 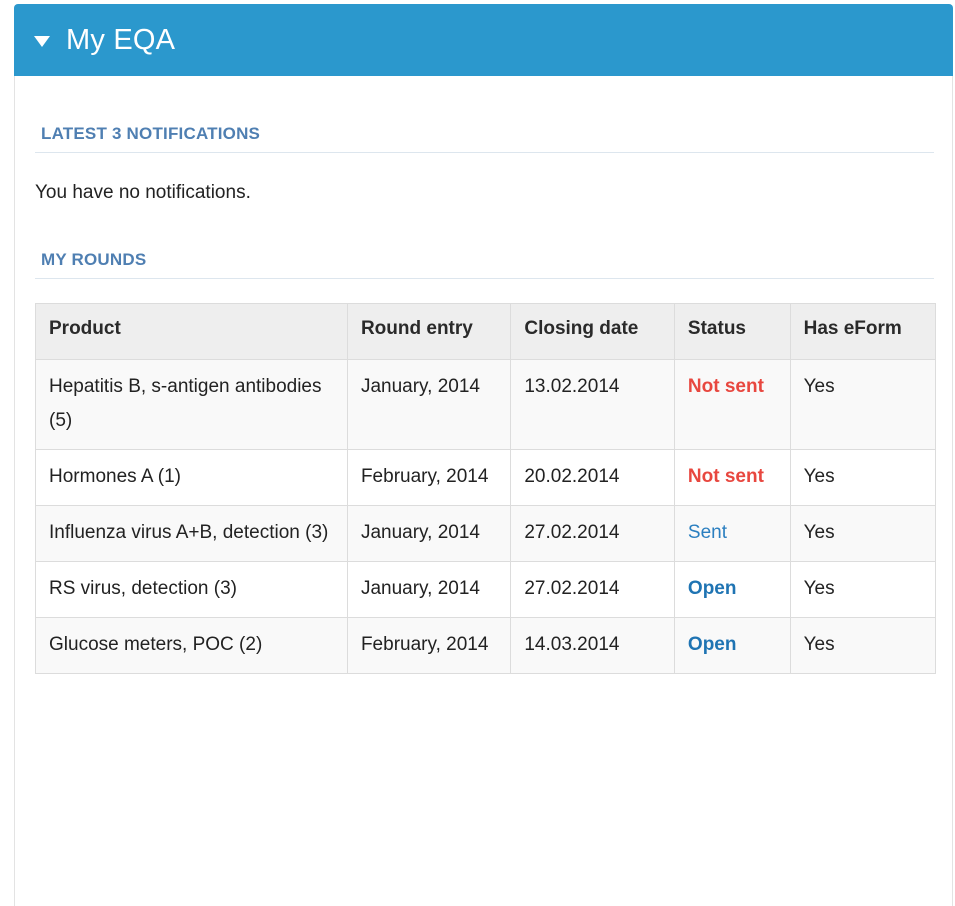 What do you see at coordinates (592, 331) in the screenshot?
I see `column-header-closing-date: Closing date` at bounding box center [592, 331].